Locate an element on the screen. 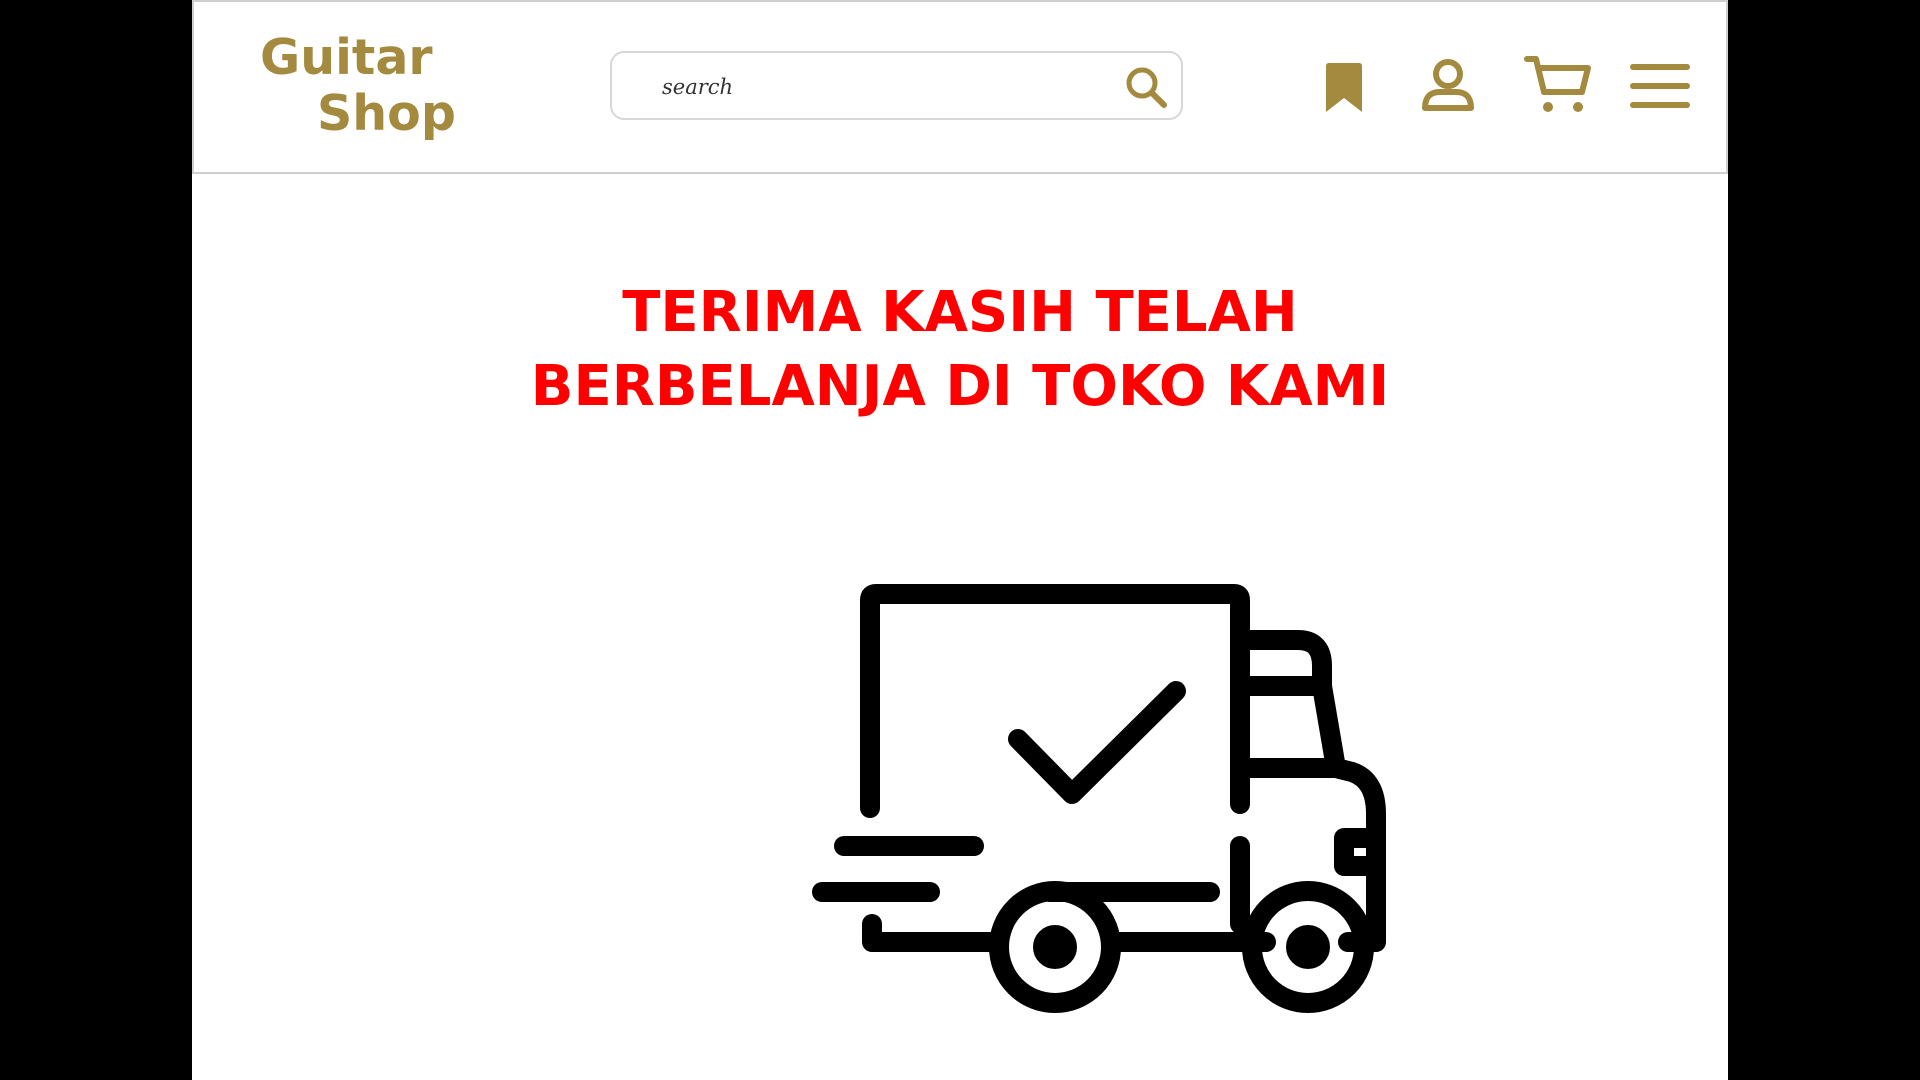 This screenshot has height=1080, width=1920. thank-you-line-1: TERIMA KASIH TELAH is located at coordinates (960, 312).